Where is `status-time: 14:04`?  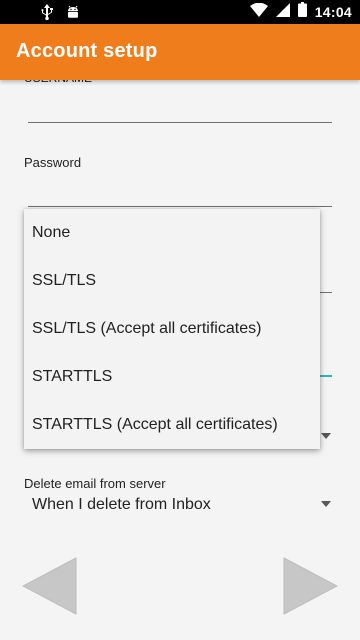
status-time: 14:04 is located at coordinates (333, 12).